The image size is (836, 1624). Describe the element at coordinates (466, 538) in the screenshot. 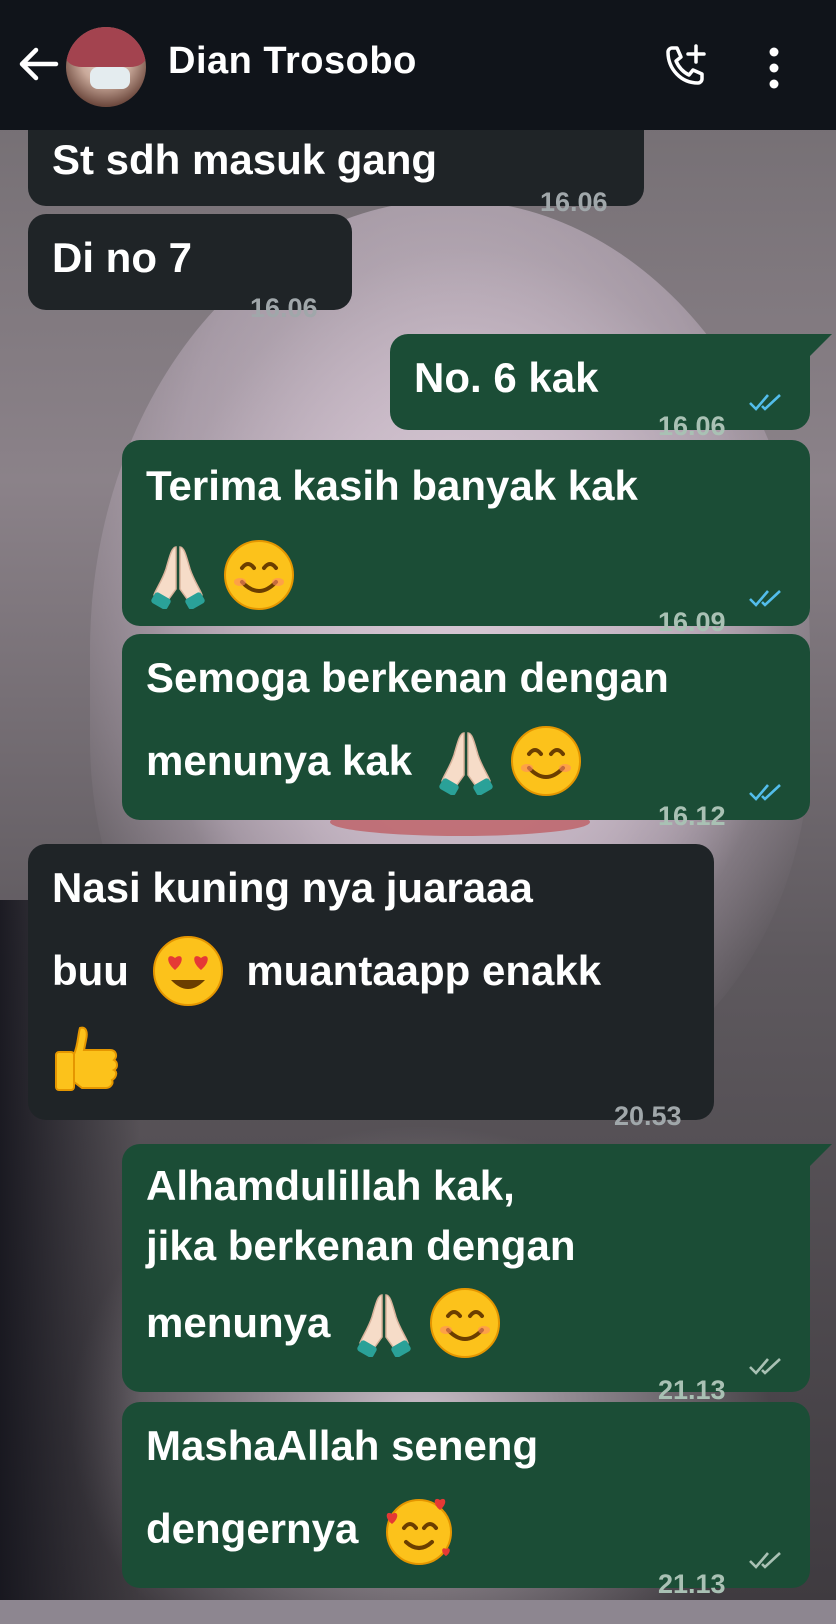

I see `message-outgoing: Terima kasih banyak kak 16.09` at that location.